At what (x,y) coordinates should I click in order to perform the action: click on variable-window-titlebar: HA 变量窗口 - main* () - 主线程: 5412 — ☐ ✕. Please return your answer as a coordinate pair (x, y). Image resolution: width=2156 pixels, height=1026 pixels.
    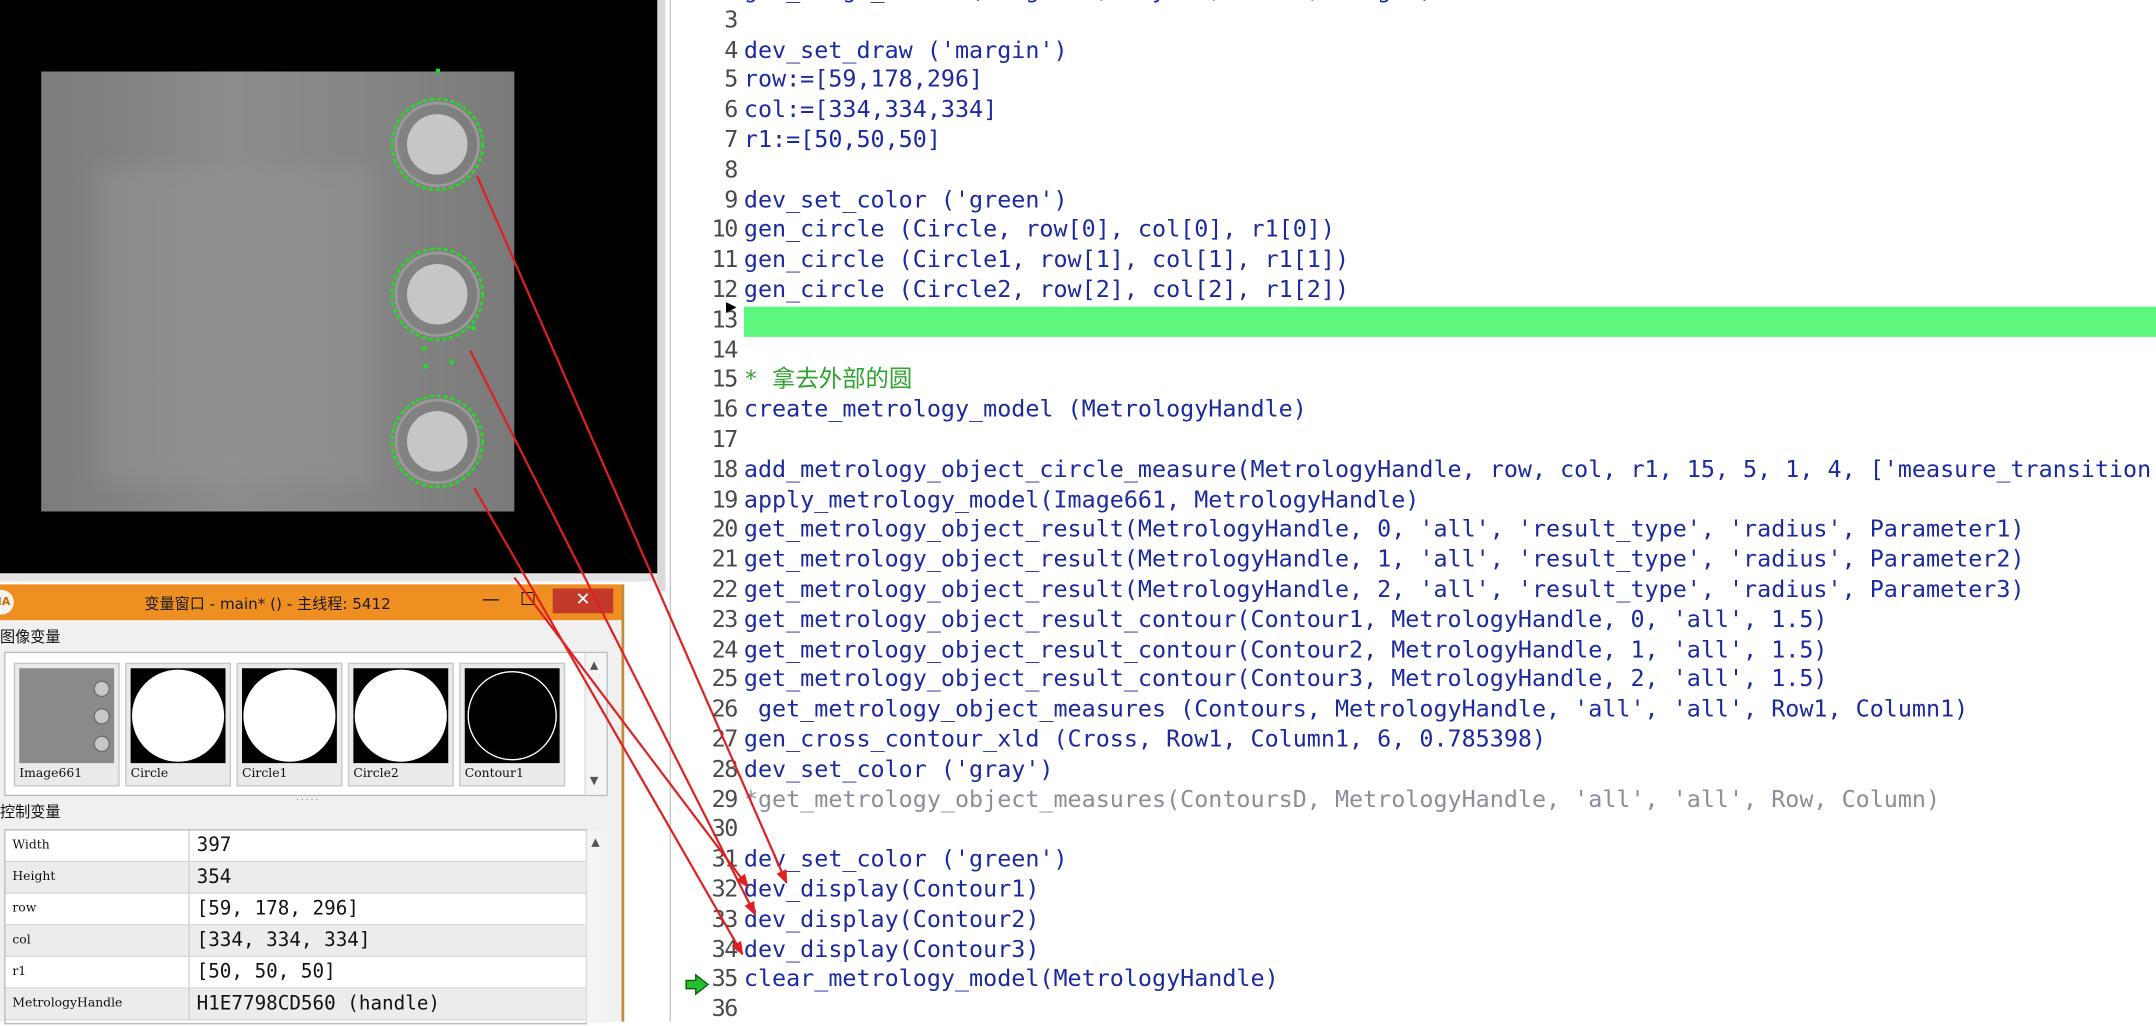
    Looking at the image, I should click on (311, 602).